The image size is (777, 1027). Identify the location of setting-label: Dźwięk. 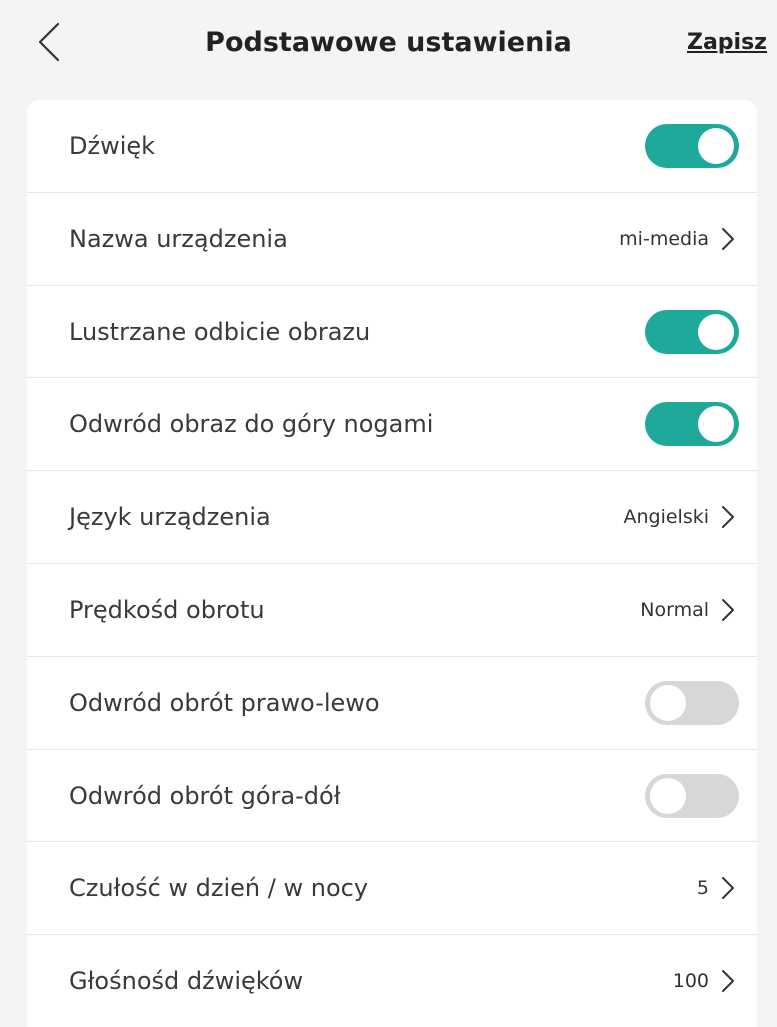
(112, 146).